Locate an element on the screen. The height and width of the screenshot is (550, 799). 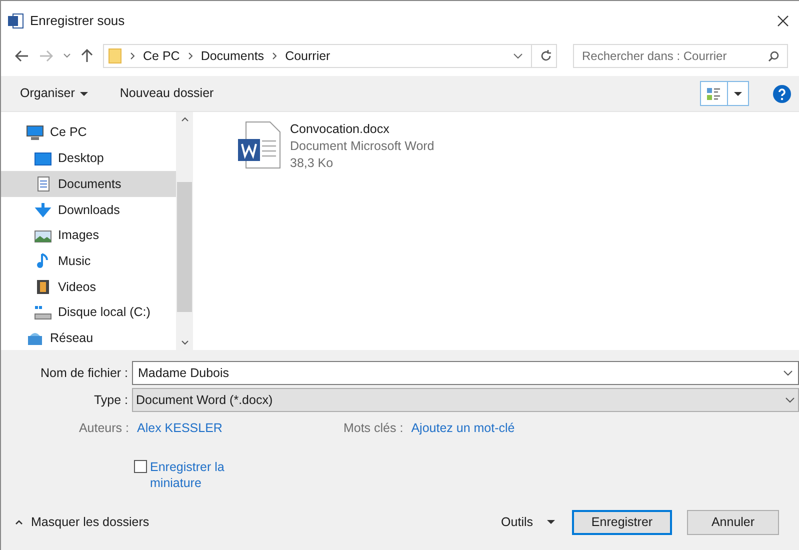
computer-icon is located at coordinates (35, 132).